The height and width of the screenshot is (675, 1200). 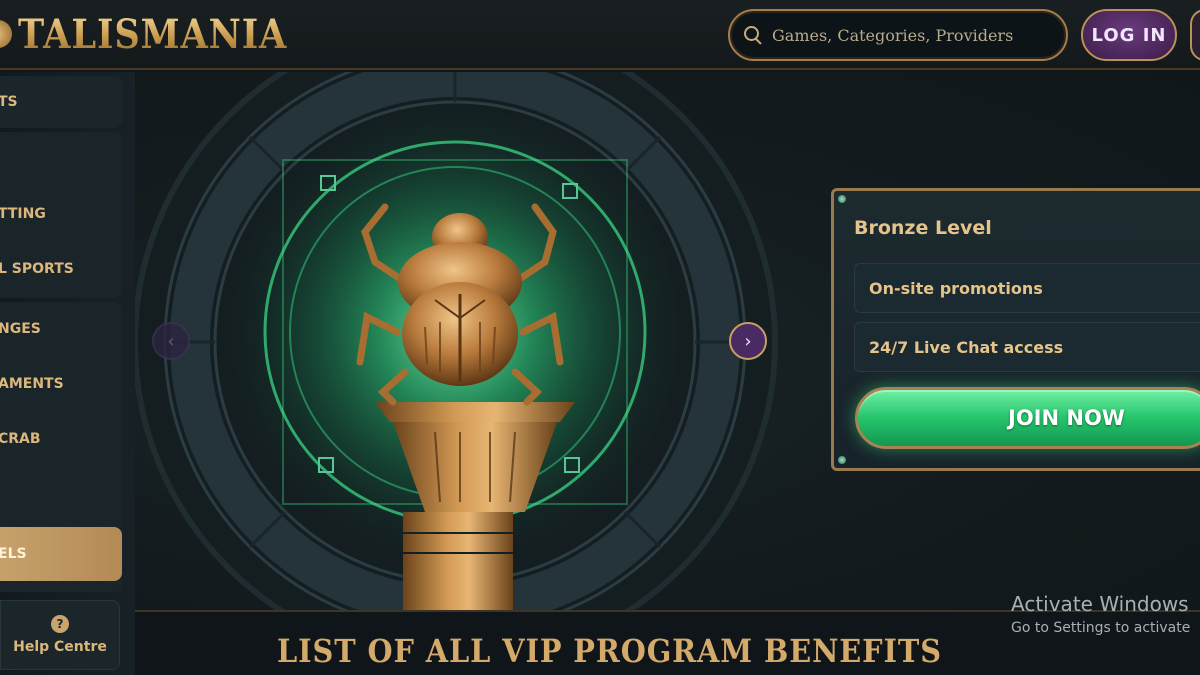 I want to click on talismania-logo: TALISMANIA, so click(x=162, y=34).